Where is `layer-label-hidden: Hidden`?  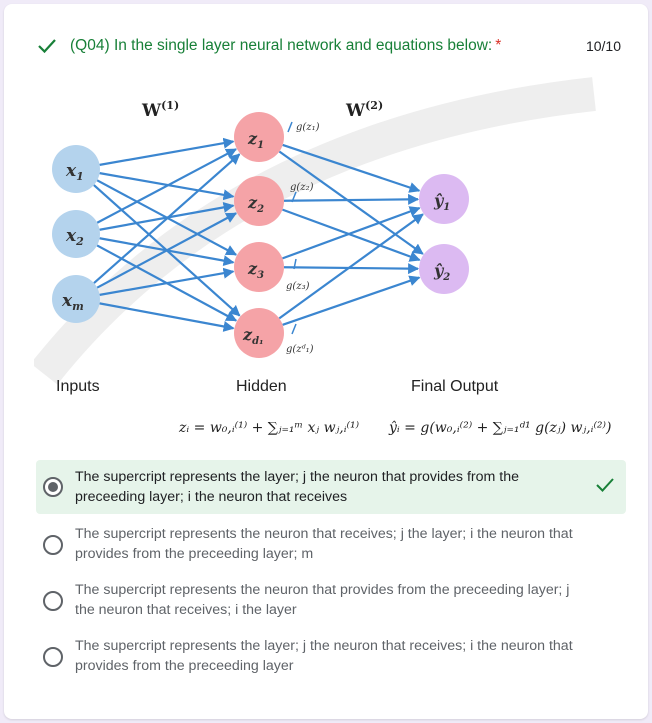
layer-label-hidden: Hidden is located at coordinates (261, 386).